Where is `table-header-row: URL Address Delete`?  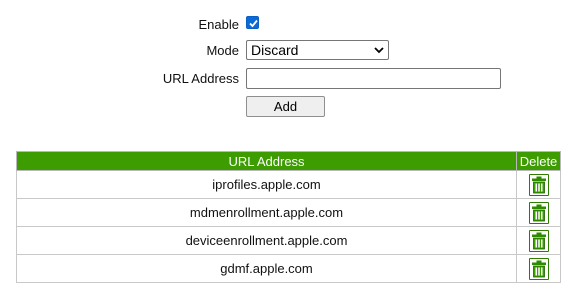 table-header-row: URL Address Delete is located at coordinates (288, 161).